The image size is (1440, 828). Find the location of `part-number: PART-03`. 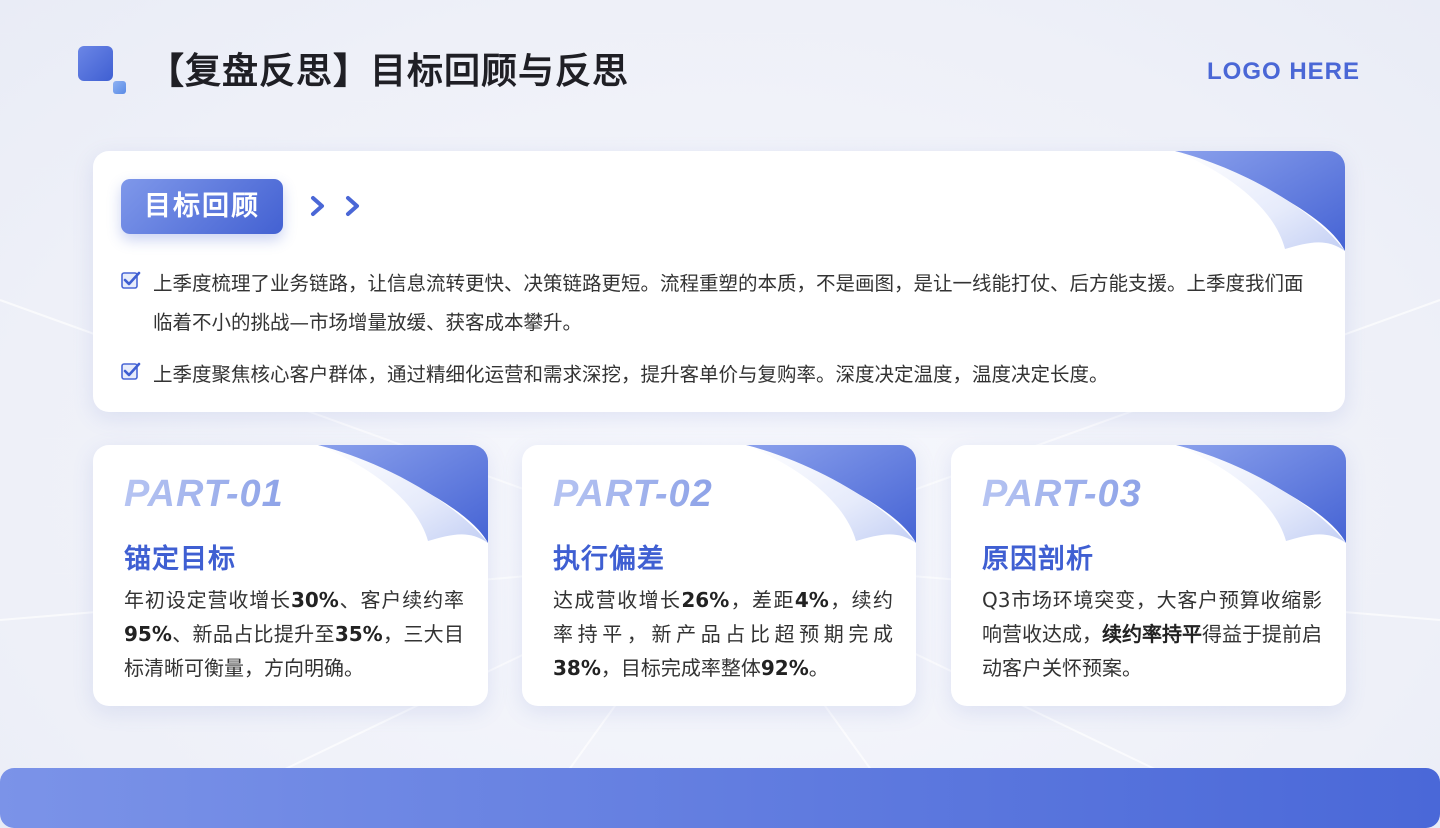

part-number: PART-03 is located at coordinates (1062, 494).